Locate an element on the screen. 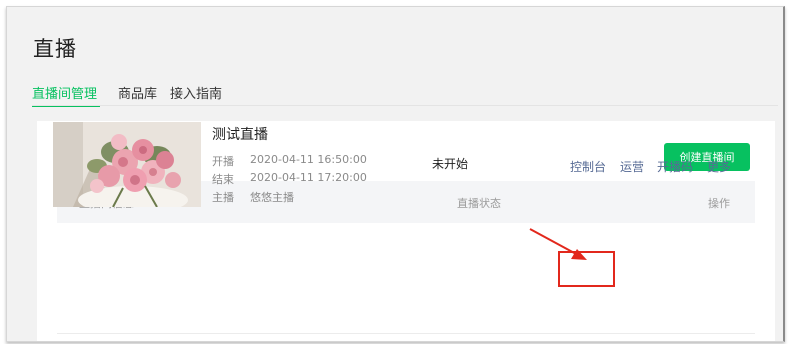  host-label: 主播 is located at coordinates (223, 197).